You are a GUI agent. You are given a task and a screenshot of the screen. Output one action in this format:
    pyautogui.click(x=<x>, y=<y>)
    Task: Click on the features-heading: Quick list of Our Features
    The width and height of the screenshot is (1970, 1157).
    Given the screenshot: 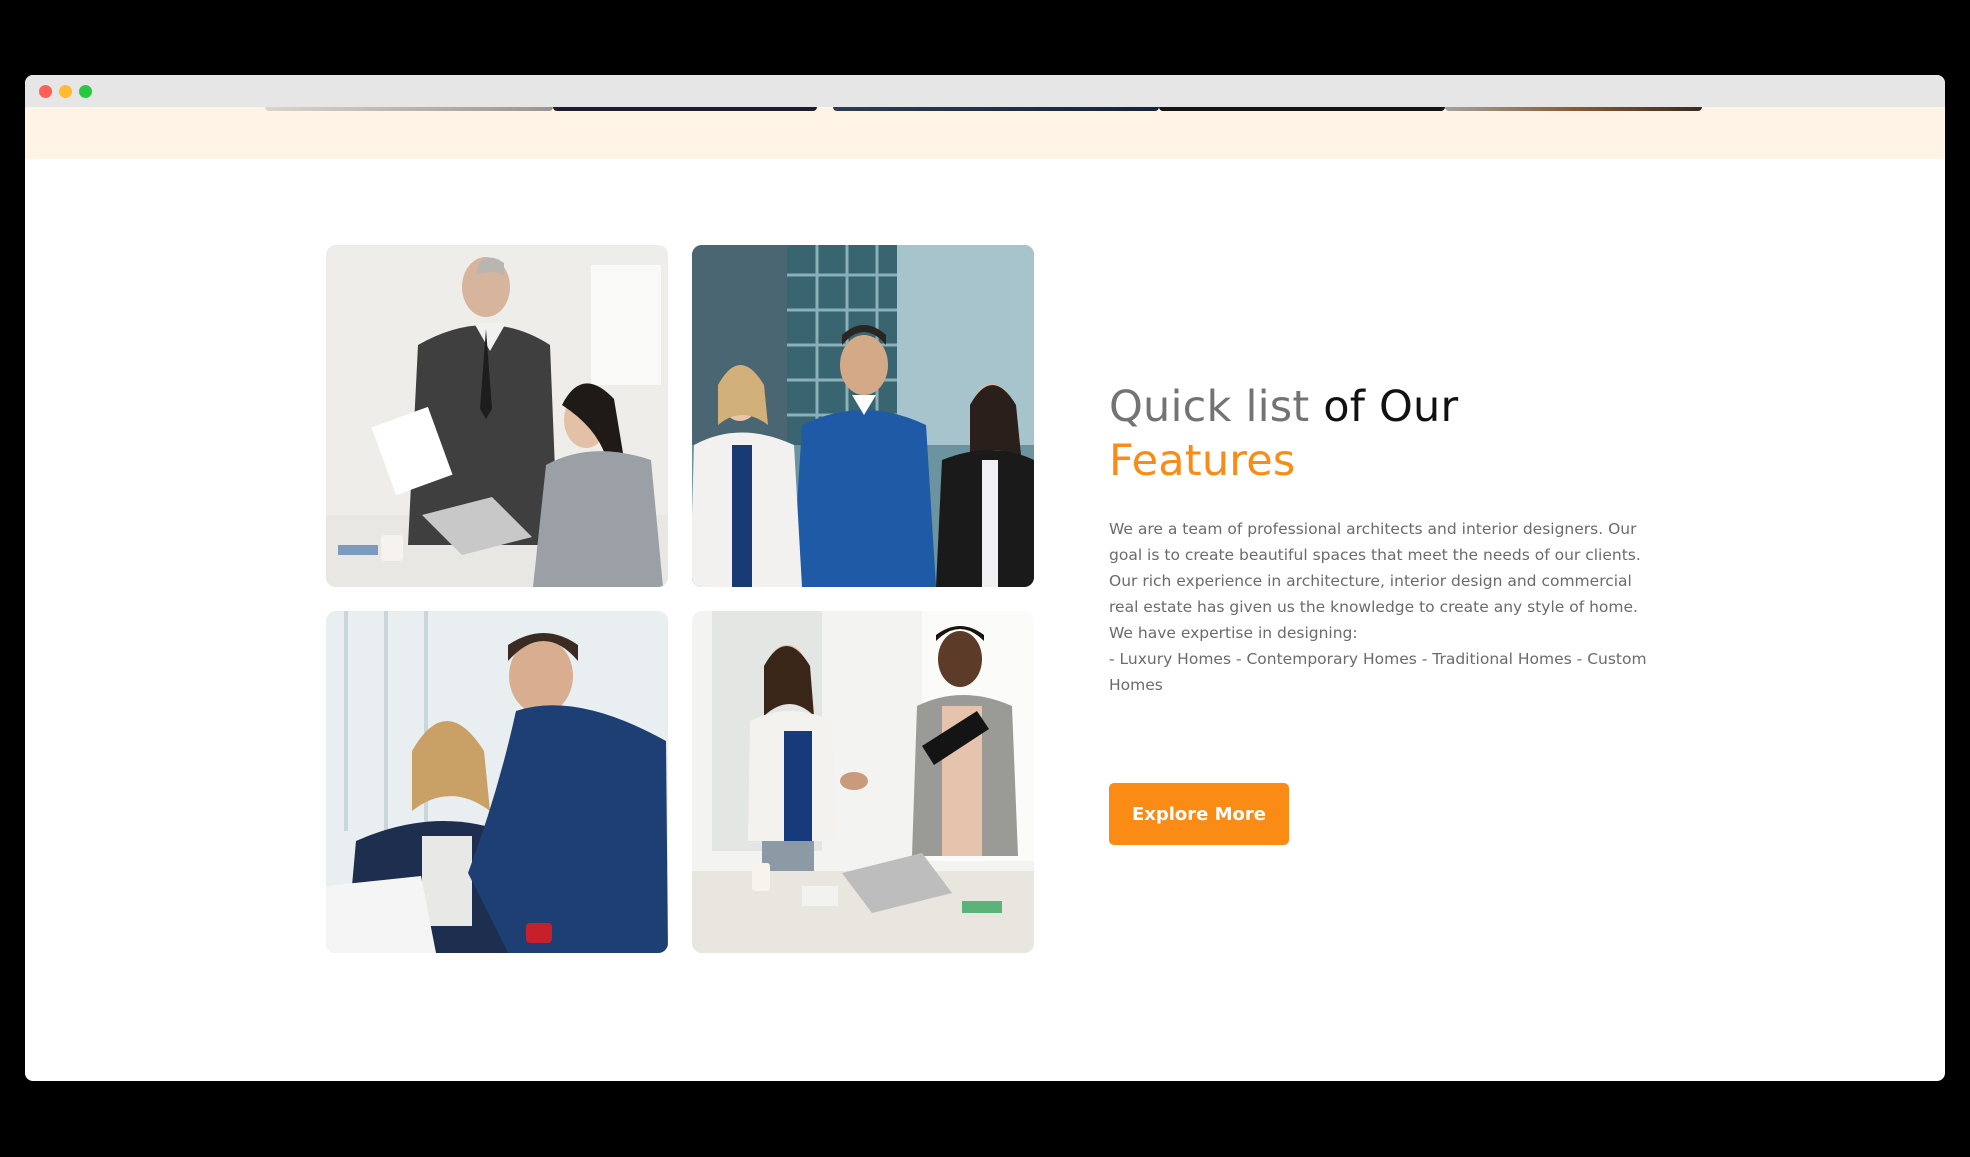 What is the action you would take?
    pyautogui.click(x=1379, y=434)
    